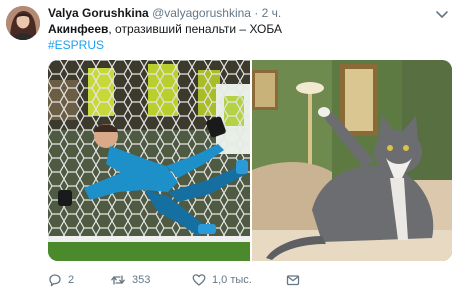  Describe the element at coordinates (76, 45) in the screenshot. I see `hashtag-link: #ESPRUS` at that location.